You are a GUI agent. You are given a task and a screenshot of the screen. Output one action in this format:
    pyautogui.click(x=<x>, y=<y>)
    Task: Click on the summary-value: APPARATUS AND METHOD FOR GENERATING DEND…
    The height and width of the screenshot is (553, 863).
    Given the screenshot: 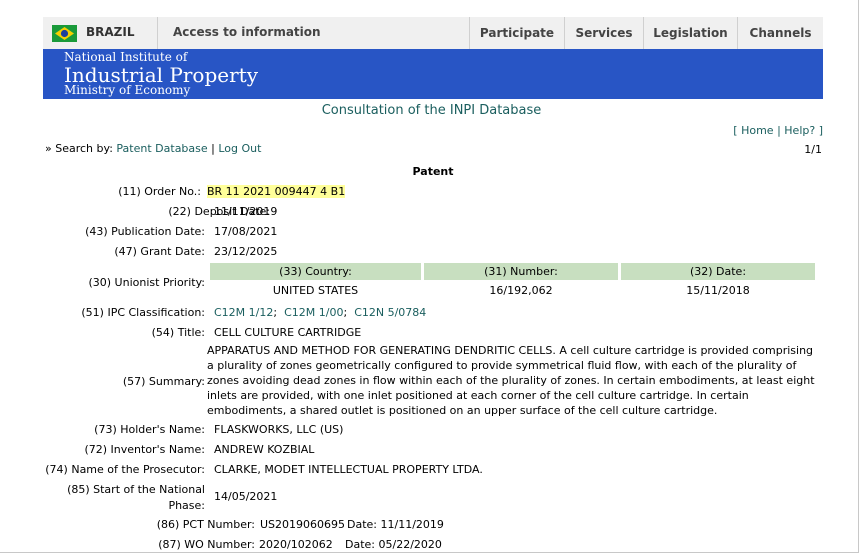 What is the action you would take?
    pyautogui.click(x=511, y=380)
    